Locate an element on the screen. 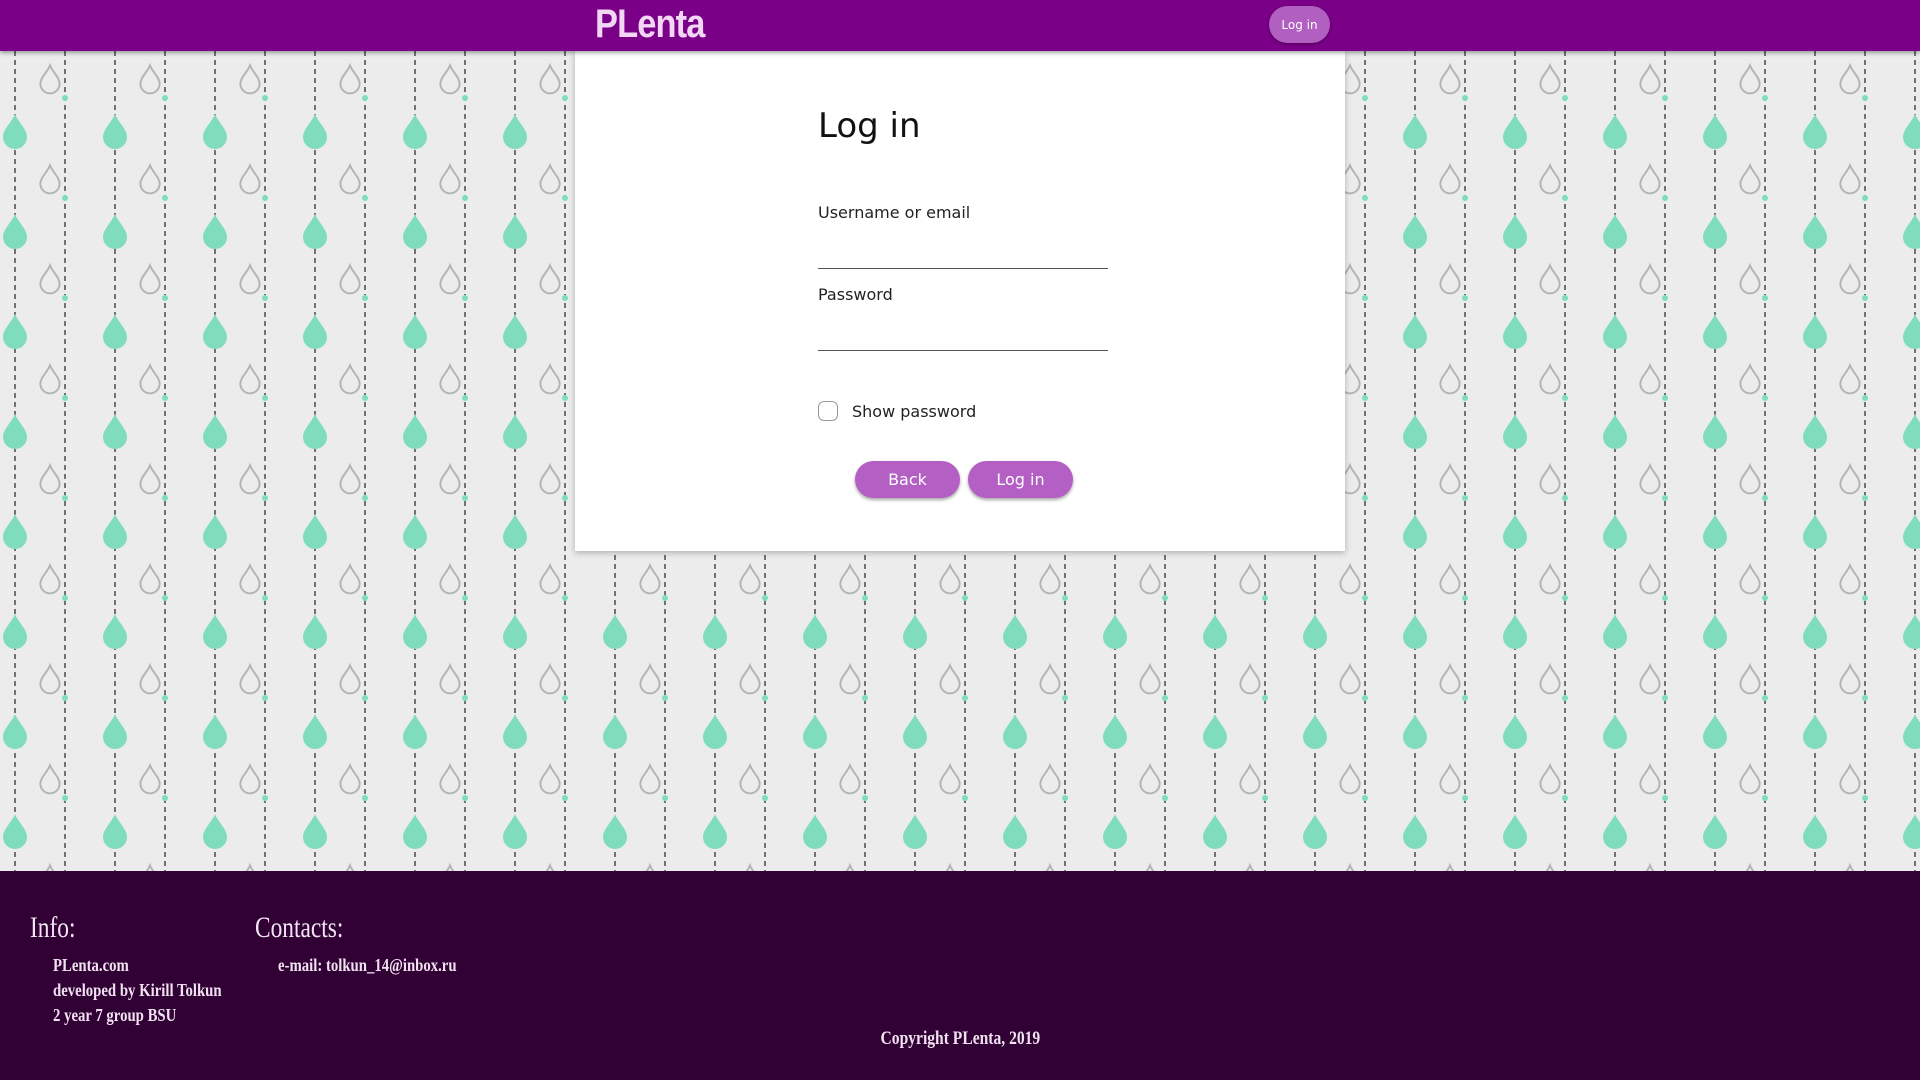 The height and width of the screenshot is (1080, 1920). username-field is located at coordinates (963, 251).